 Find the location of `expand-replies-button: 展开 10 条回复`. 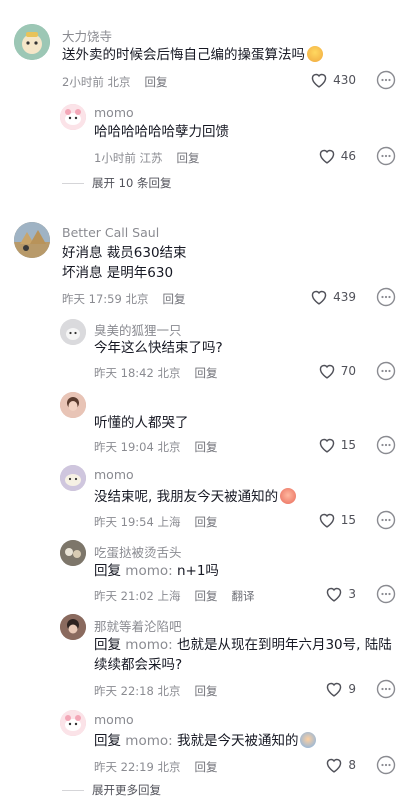

expand-replies-button: 展开 10 条回复 is located at coordinates (116, 183).